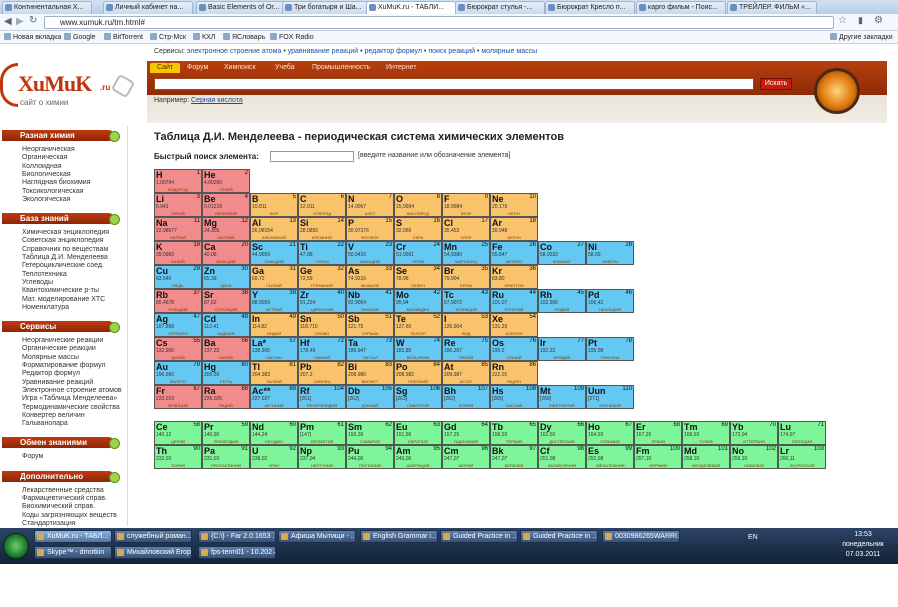 Image resolution: width=898 pixels, height=607 pixels. I want to click on language-indicator: EN, so click(753, 537).